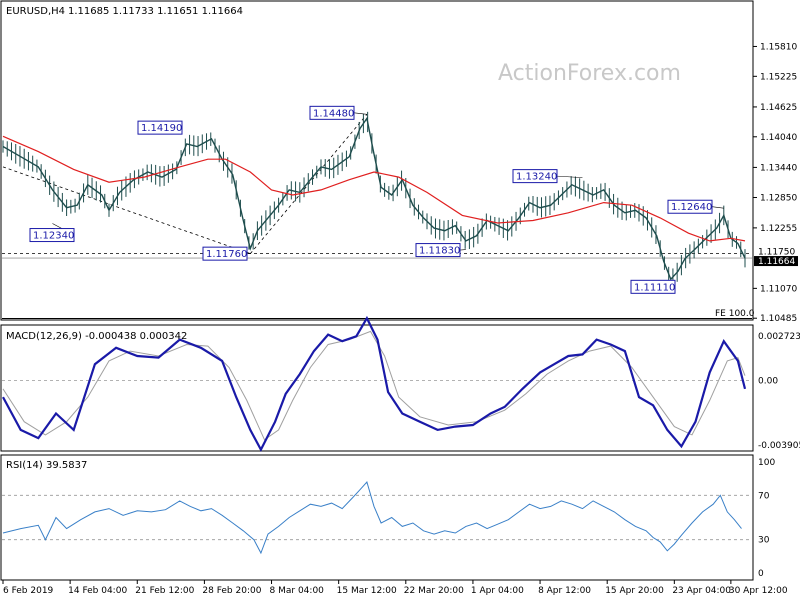 The width and height of the screenshot is (800, 600). Describe the element at coordinates (155, 11) in the screenshot. I see `ohlc-values: 1.11685 1.11733 1.11651 1.11664` at that location.